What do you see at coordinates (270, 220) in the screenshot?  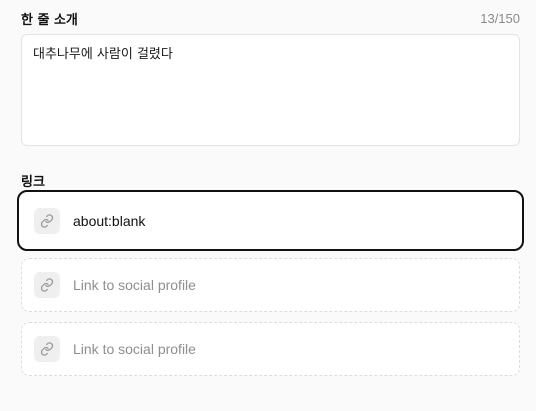 I see `link-input-1: about:blank` at bounding box center [270, 220].